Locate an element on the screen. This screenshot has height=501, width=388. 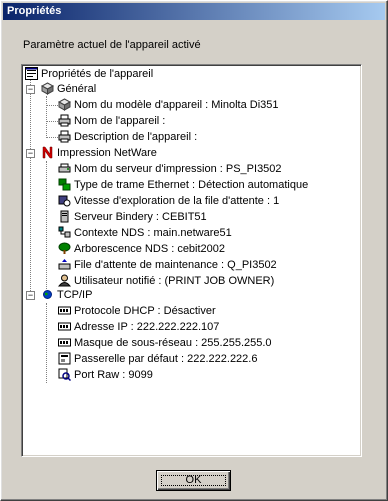
user-icon is located at coordinates (64, 280).